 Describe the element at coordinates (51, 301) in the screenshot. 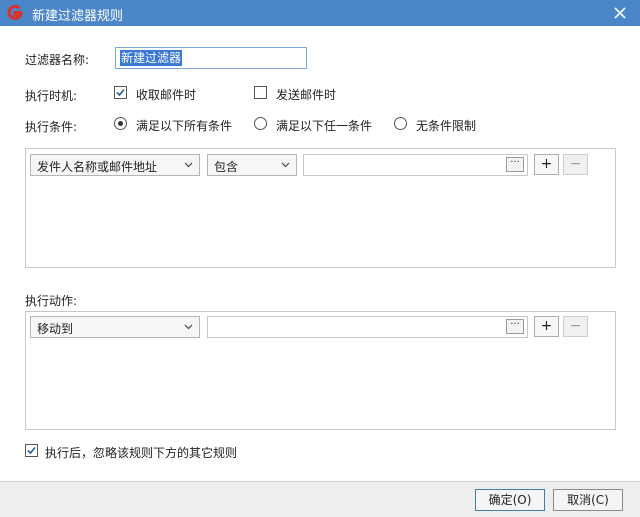

I see `actions-label: 执行动作:` at that location.